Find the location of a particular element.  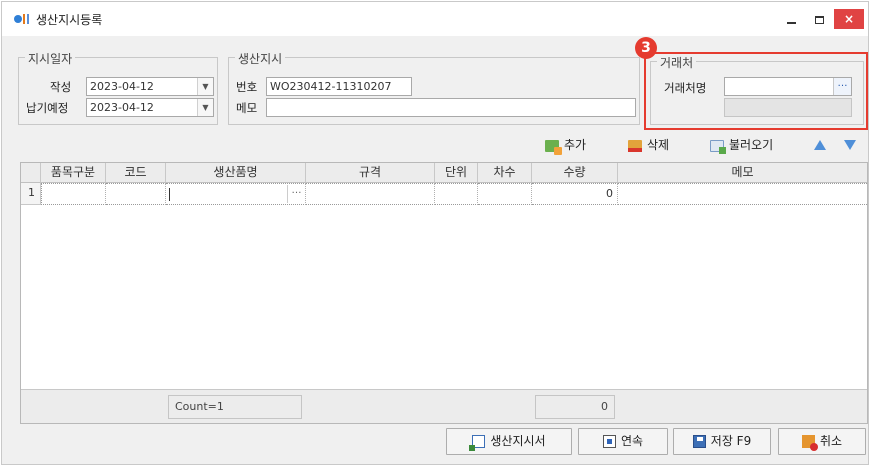

cell-memo is located at coordinates (742, 194).